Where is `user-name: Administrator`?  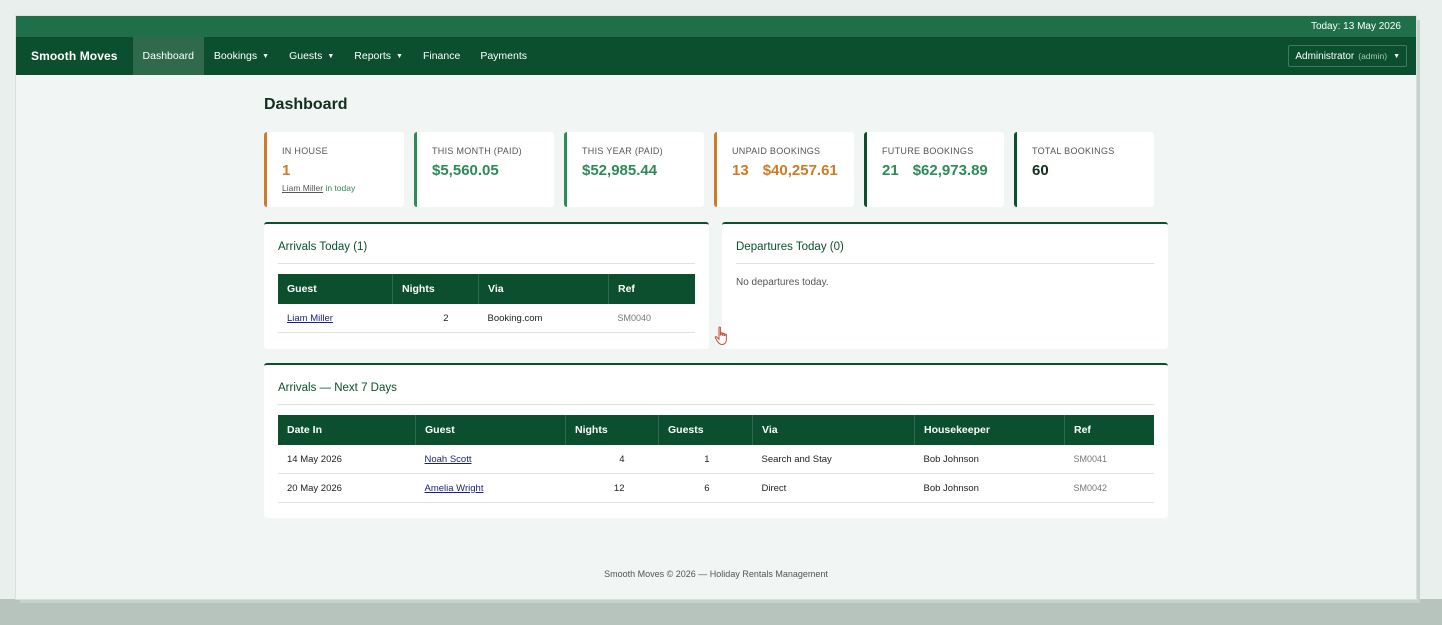 user-name: Administrator is located at coordinates (1325, 56).